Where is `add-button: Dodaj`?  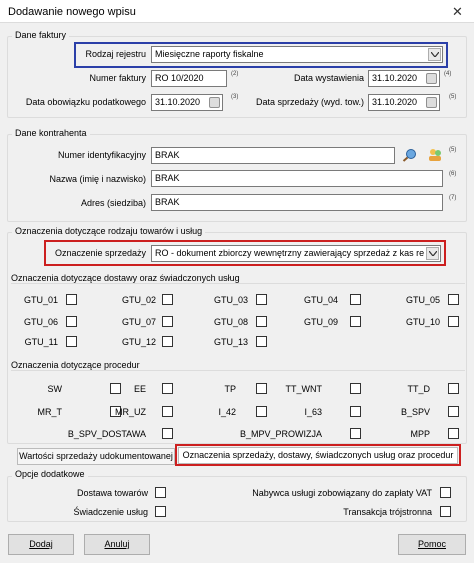
add-button: Dodaj is located at coordinates (41, 544).